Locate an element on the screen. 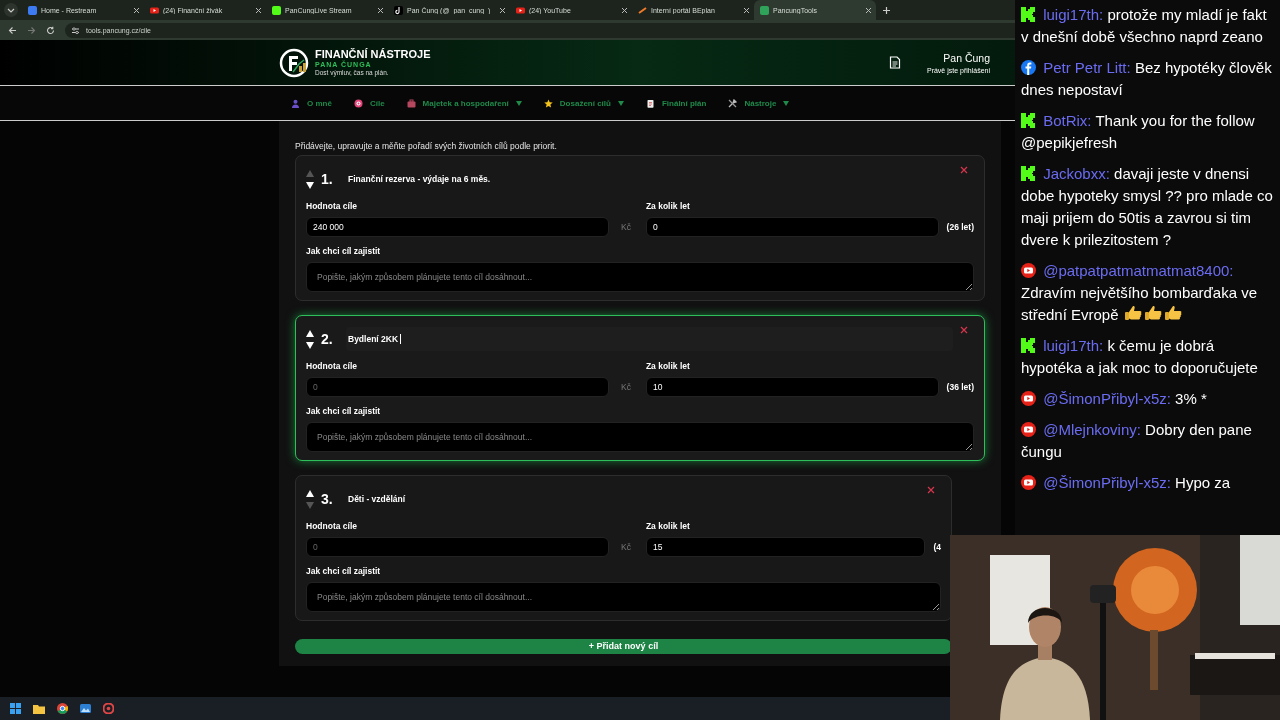 This screenshot has height=720, width=1280. years-note: (36 let) is located at coordinates (960, 387).